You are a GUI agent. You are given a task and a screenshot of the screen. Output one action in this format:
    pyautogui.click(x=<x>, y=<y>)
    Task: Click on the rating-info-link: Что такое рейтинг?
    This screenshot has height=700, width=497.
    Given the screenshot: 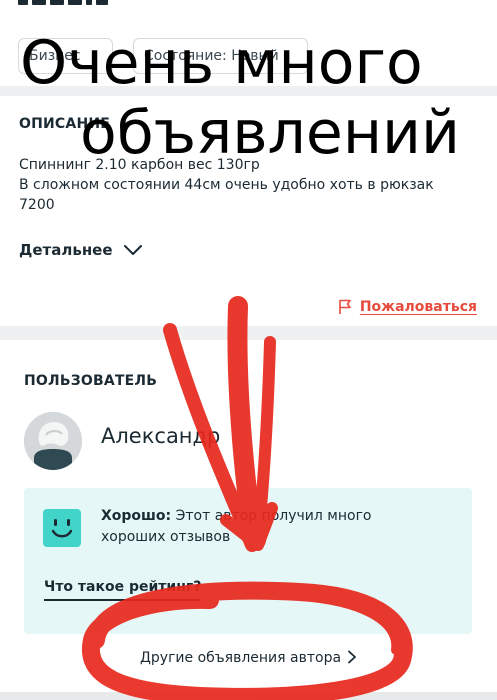 What is the action you would take?
    pyautogui.click(x=123, y=590)
    